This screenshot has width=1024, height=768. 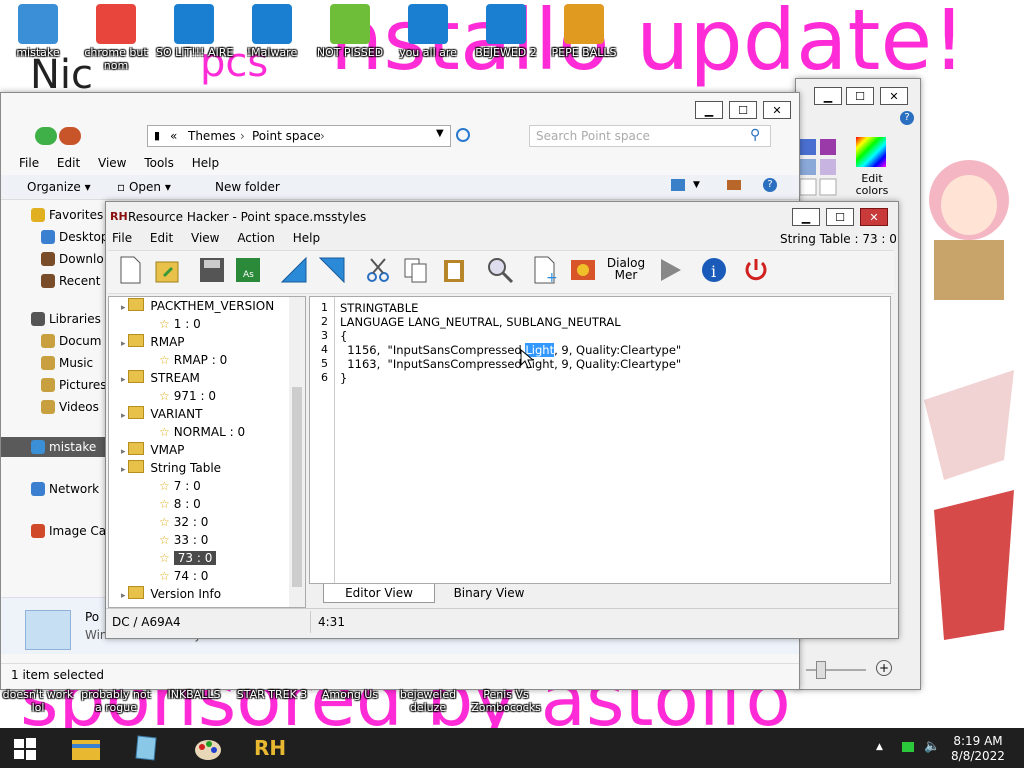 I want to click on menu-tools: Tools, so click(x=159, y=163).